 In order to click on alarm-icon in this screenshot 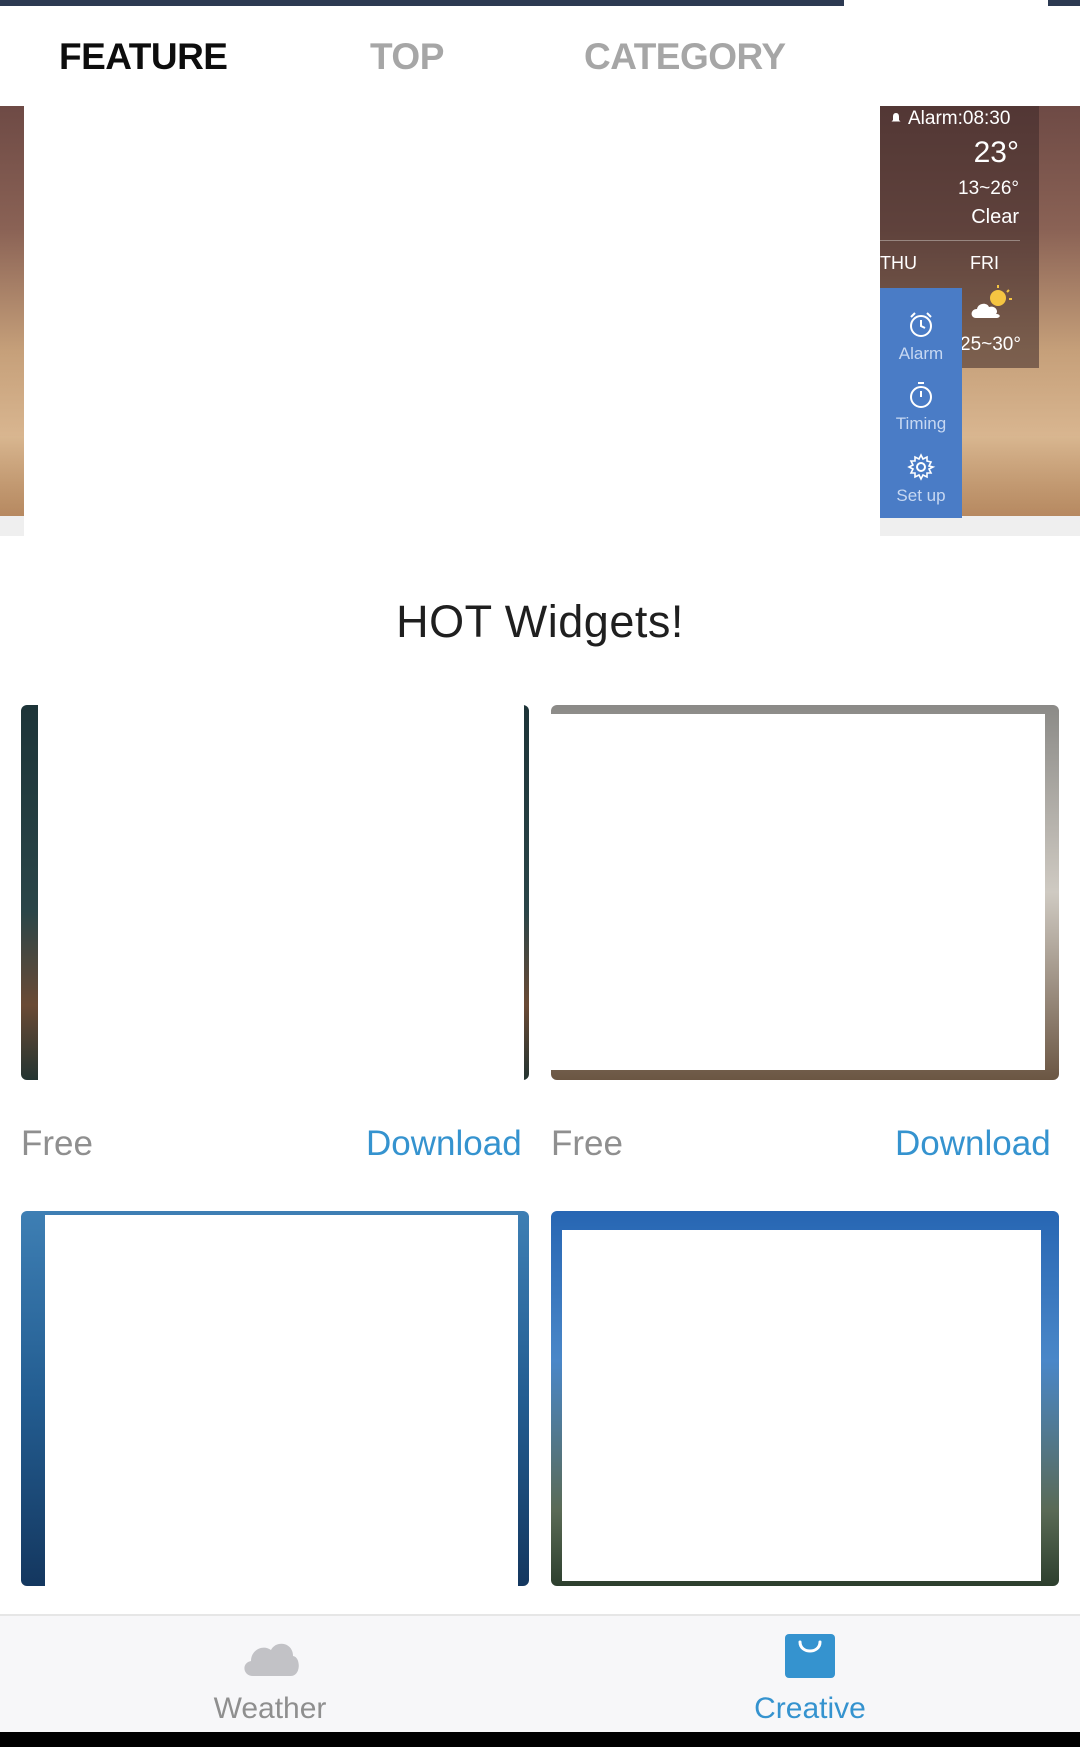, I will do `click(921, 324)`.